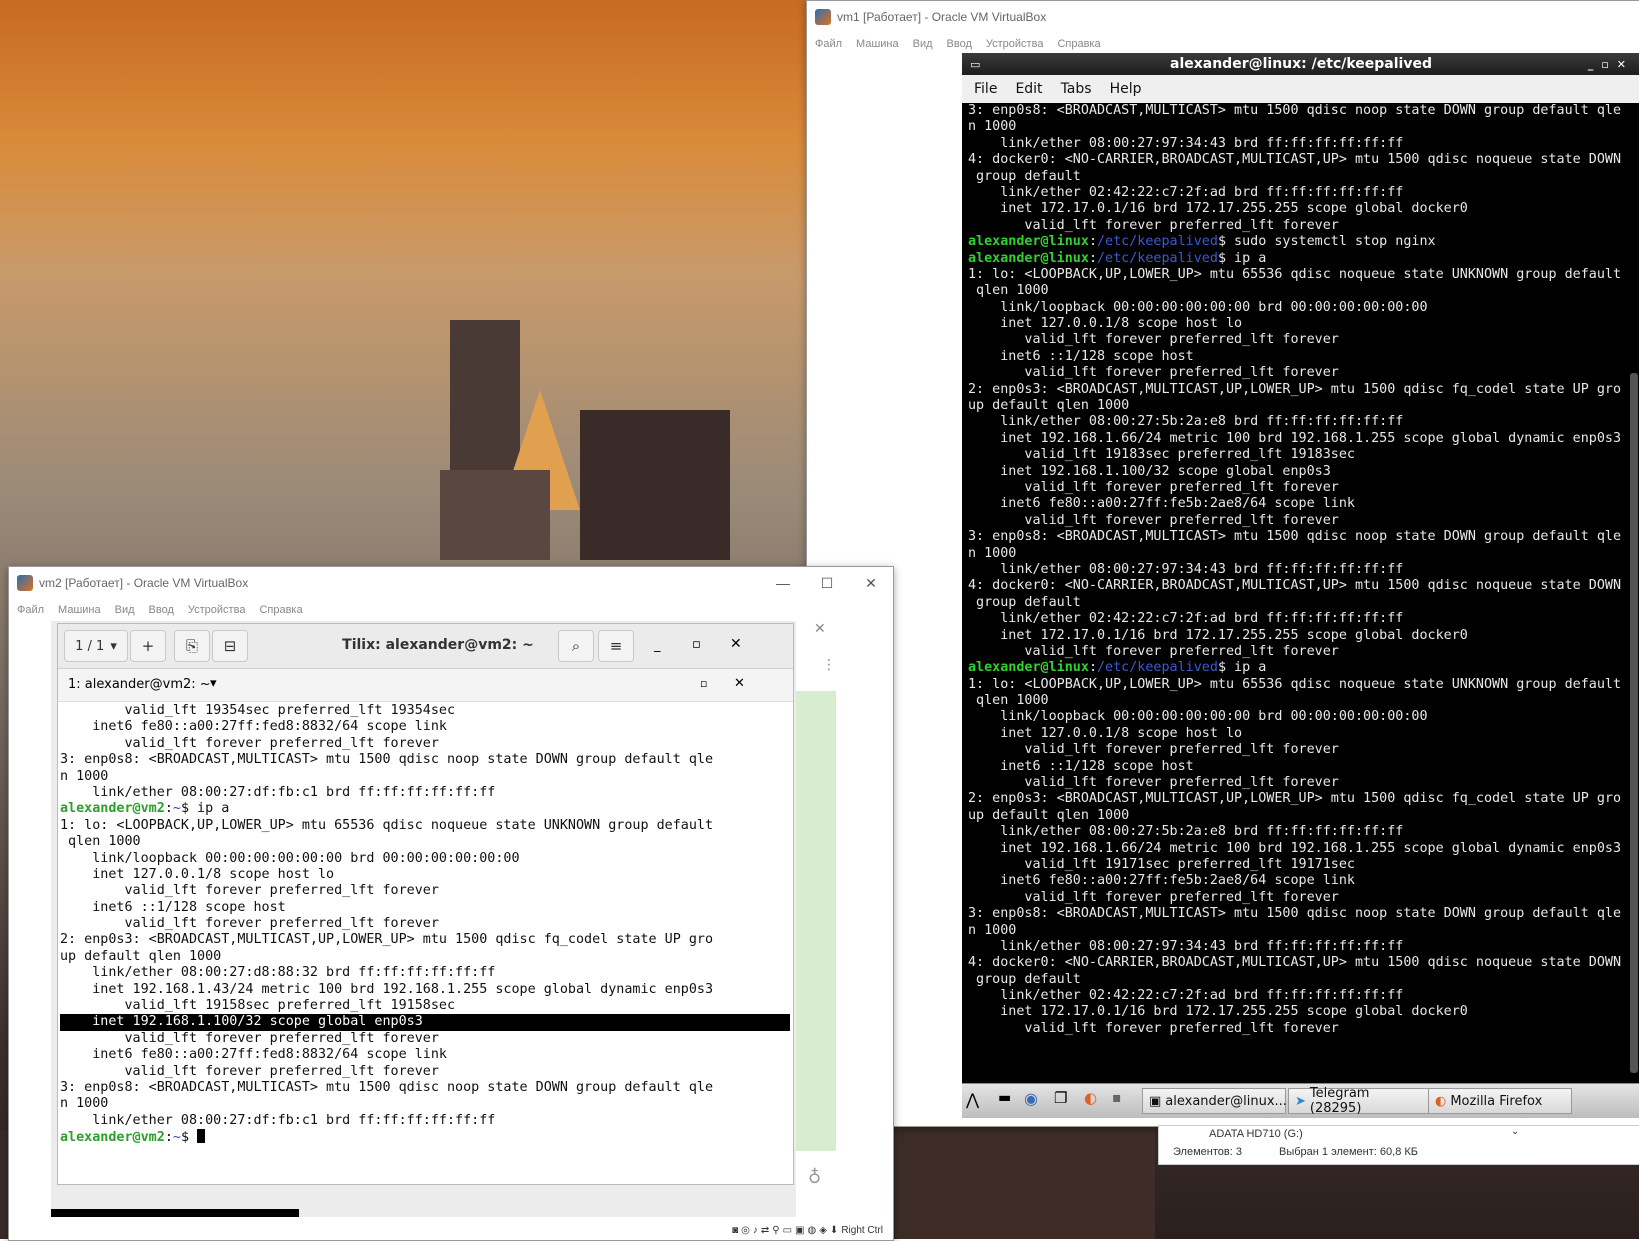 The image size is (1639, 1241). What do you see at coordinates (1076, 89) in the screenshot?
I see `terminal-menu-tabs: Tabs` at bounding box center [1076, 89].